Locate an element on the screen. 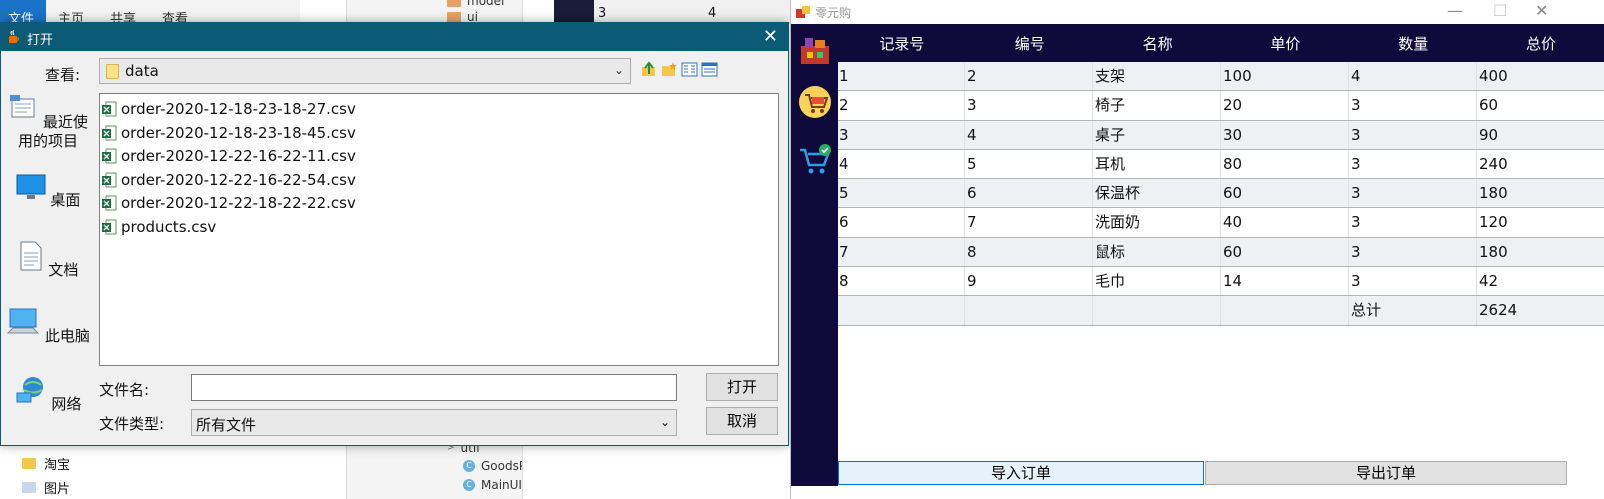 The image size is (1604, 499). table-cell: 14 is located at coordinates (1285, 281).